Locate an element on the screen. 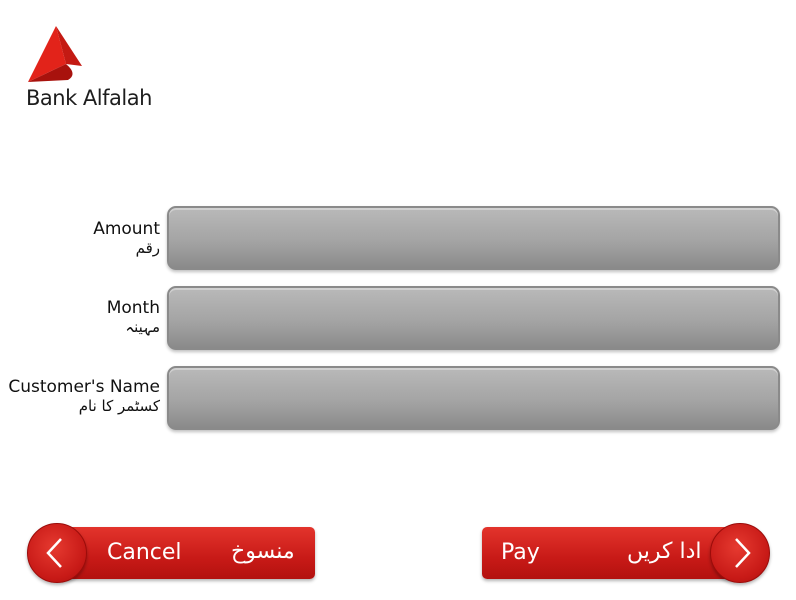 This screenshot has height=600, width=796. customer-name-label-ur: کسٹمر کا نام is located at coordinates (119, 406).